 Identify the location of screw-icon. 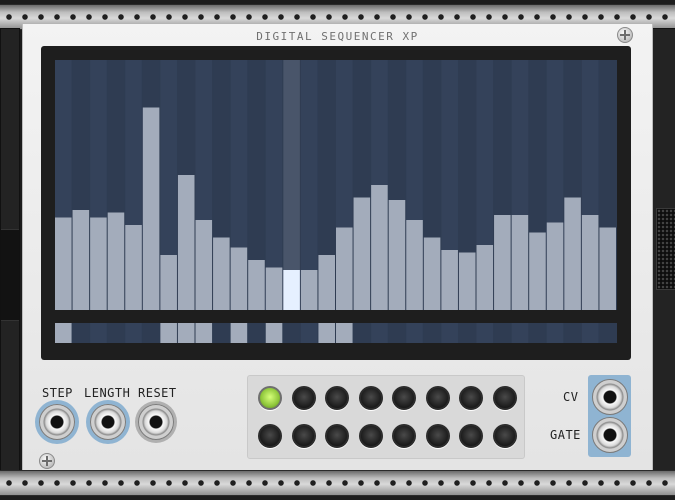
(625, 35).